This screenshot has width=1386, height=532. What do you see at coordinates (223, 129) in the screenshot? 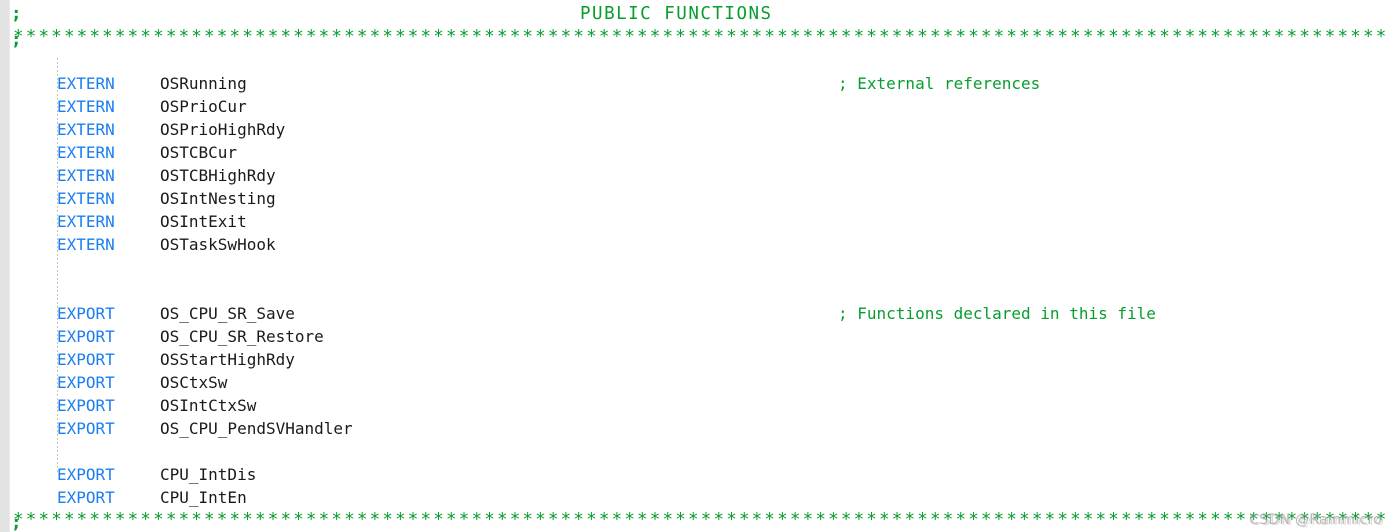
I see `extern-symbol: OSPrioHighRdy` at bounding box center [223, 129].